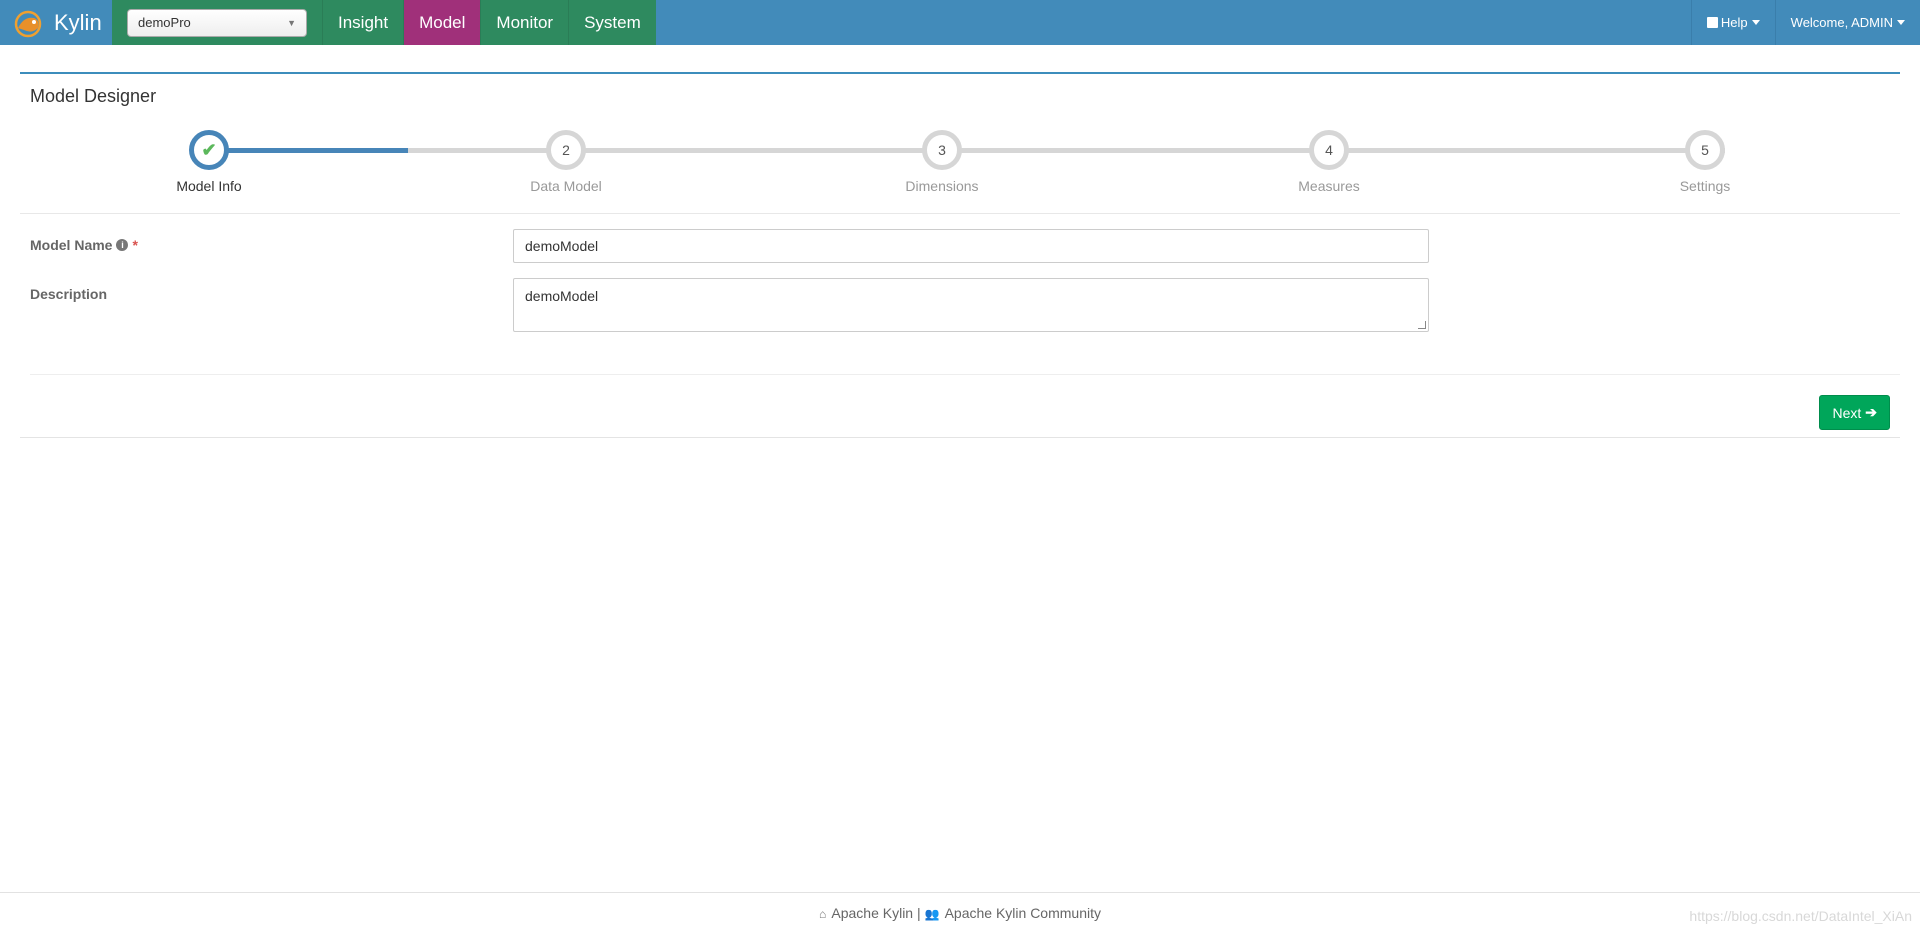 This screenshot has width=1920, height=937. I want to click on step-circle: ✔, so click(209, 150).